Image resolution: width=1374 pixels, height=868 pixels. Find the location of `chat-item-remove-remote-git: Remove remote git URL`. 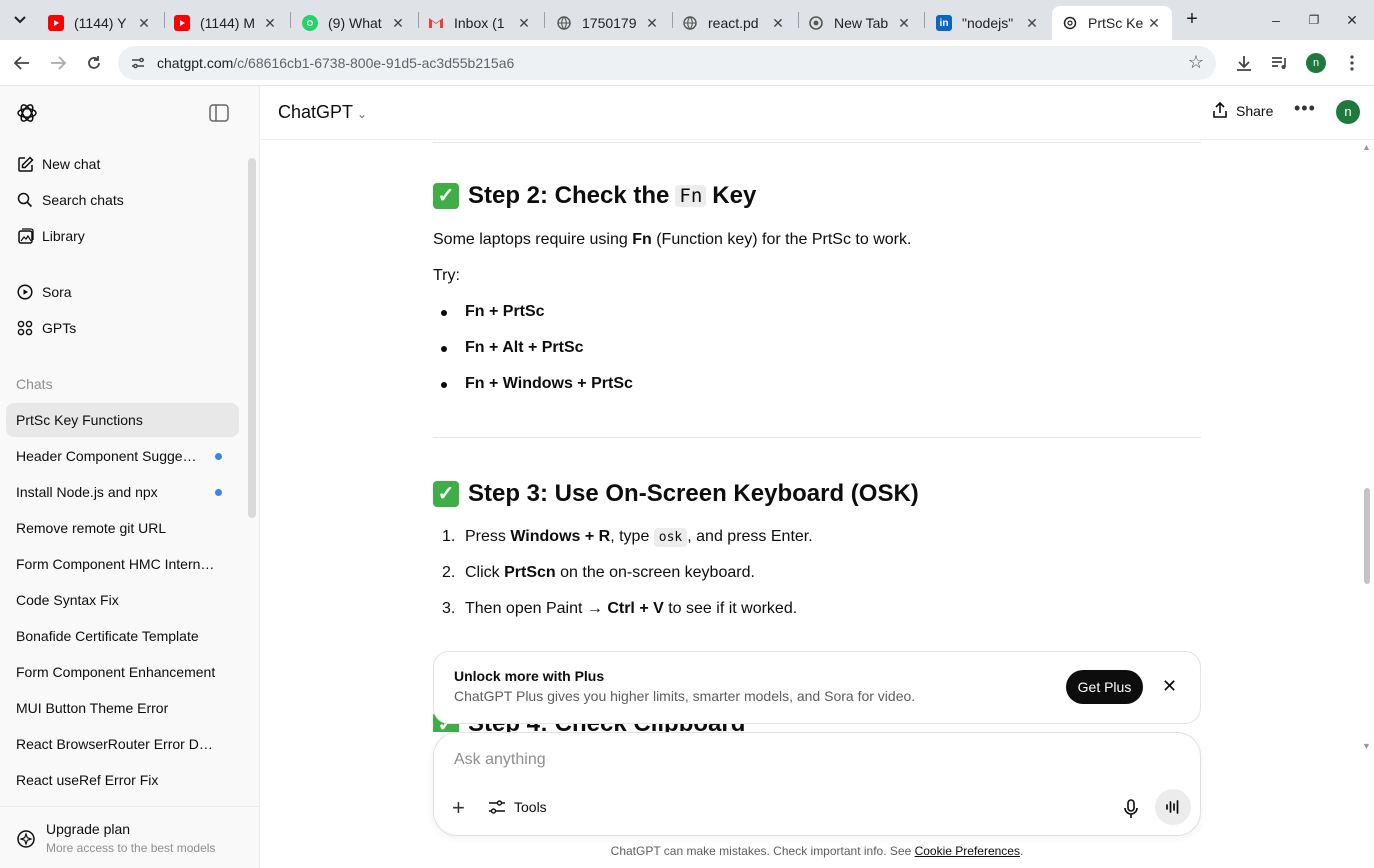

chat-item-remove-remote-git: Remove remote git URL is located at coordinates (122, 528).